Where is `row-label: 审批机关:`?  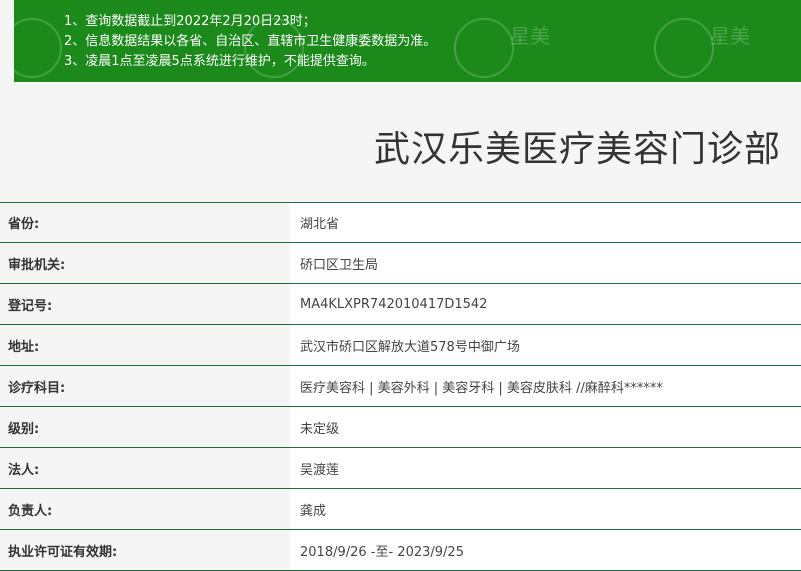
row-label: 审批机关: is located at coordinates (145, 263).